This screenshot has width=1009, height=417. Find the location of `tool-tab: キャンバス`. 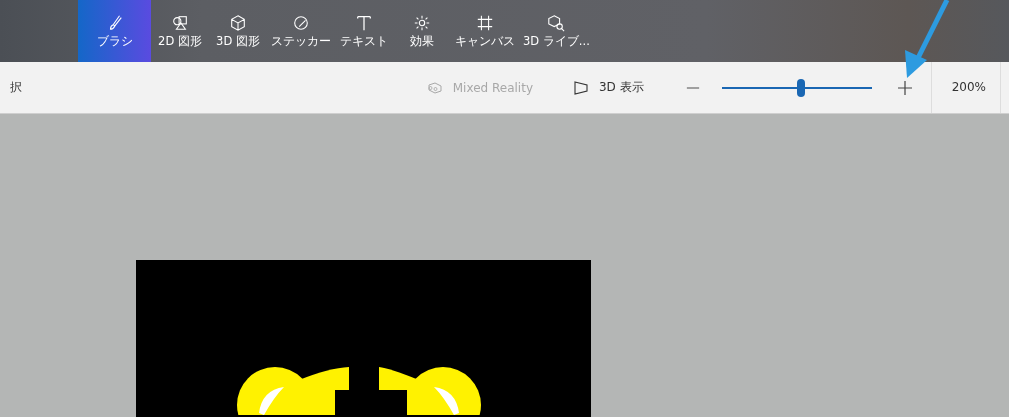

tool-tab: キャンバス is located at coordinates (485, 31).